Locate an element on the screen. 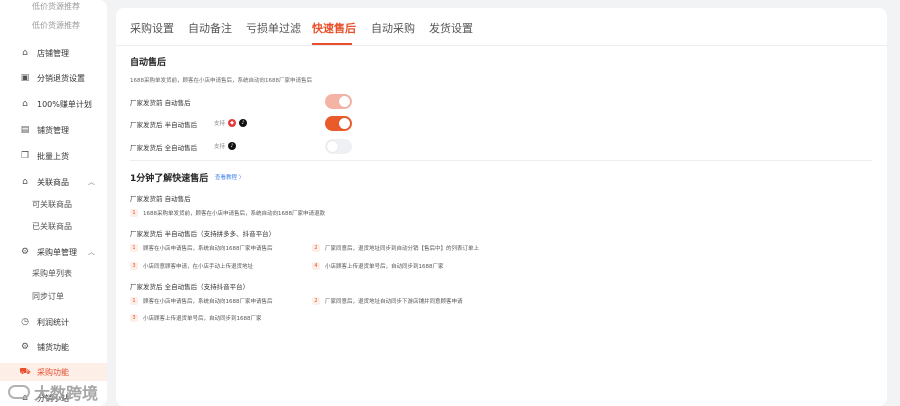  sidebar-item-purchase-orders: ⚙ 采购单管理 ︿ is located at coordinates (53, 252).